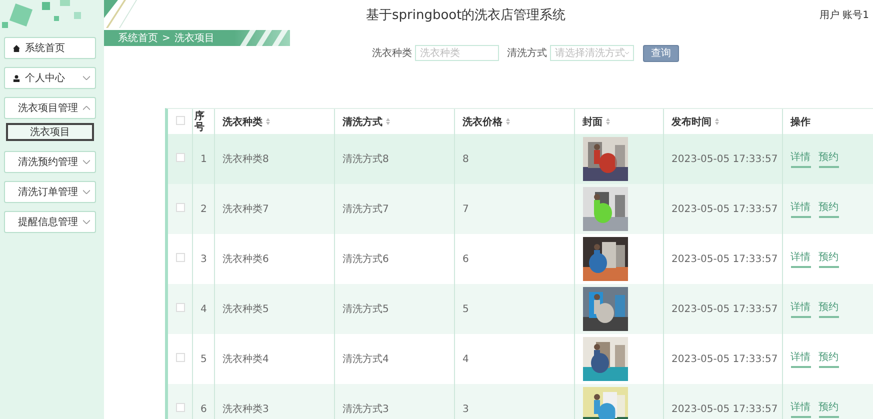 This screenshot has height=419, width=873. Describe the element at coordinates (365, 259) in the screenshot. I see `table-cell: 清洗方式6` at that location.